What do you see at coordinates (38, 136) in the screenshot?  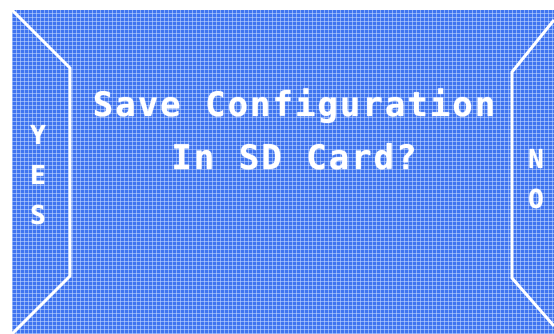 I see `yes-letter-y: Y` at bounding box center [38, 136].